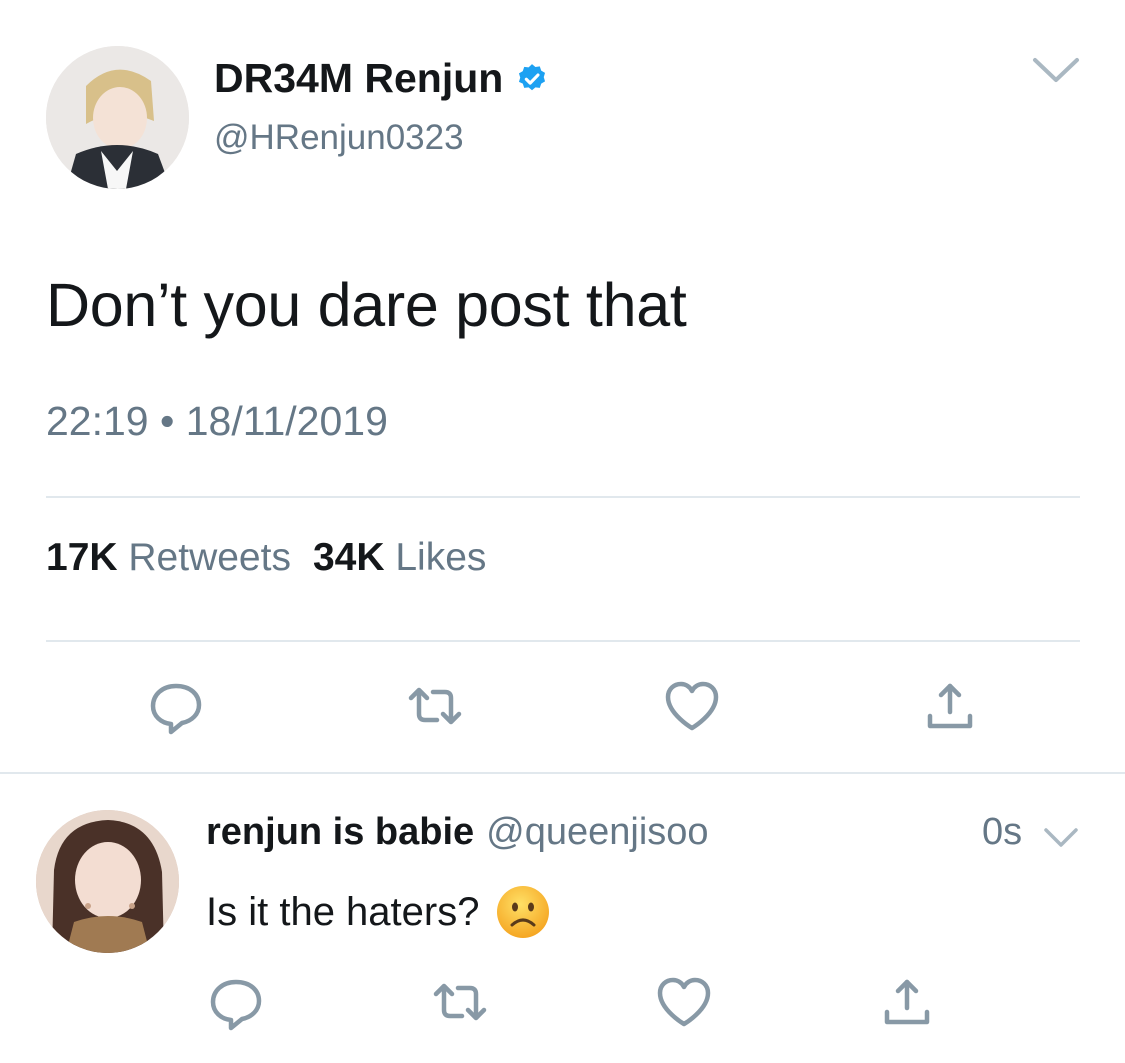 Image resolution: width=1125 pixels, height=1063 pixels. I want to click on retweets-stat: 17K Retweets, so click(168, 557).